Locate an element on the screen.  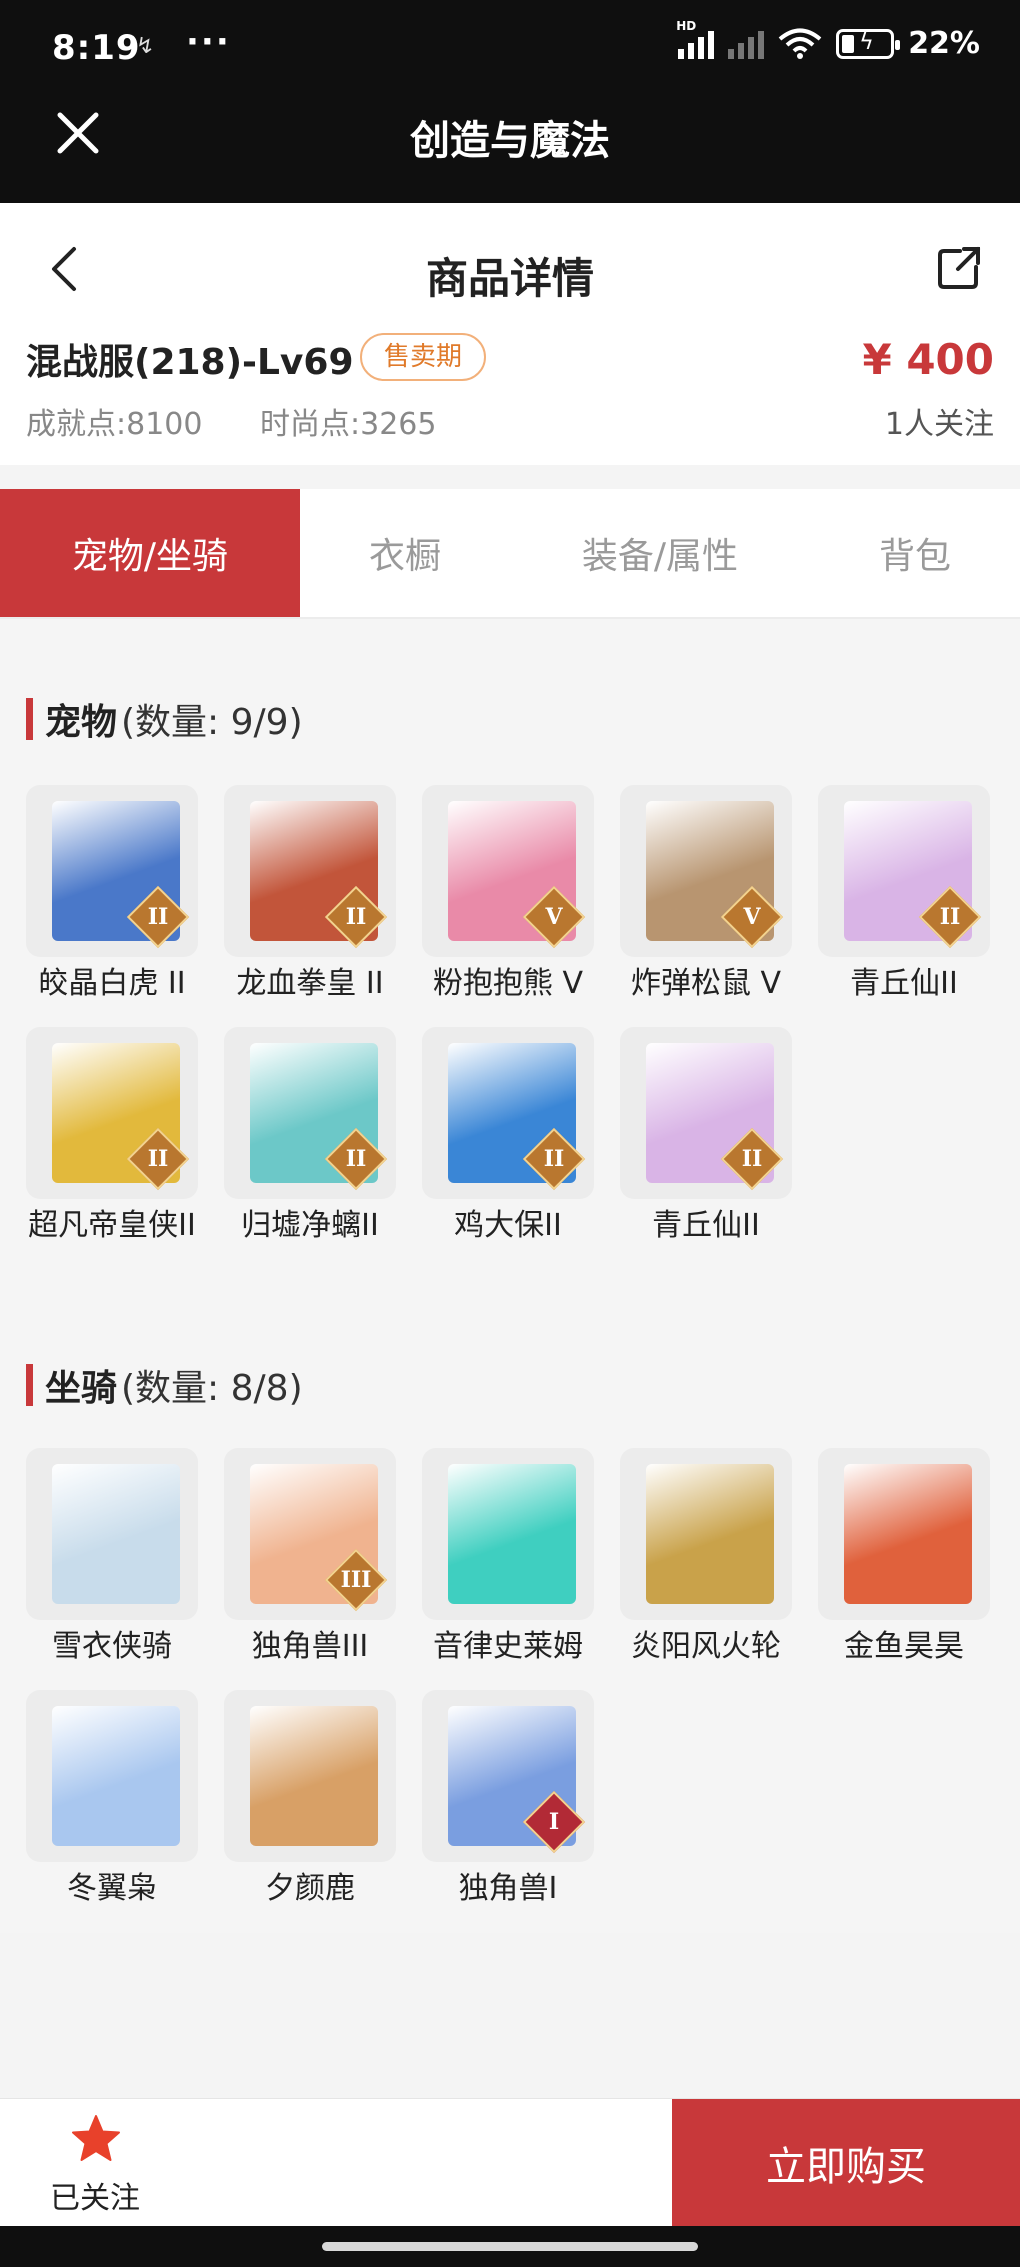
item-name-label: 鸡大保II is located at coordinates (508, 1225).